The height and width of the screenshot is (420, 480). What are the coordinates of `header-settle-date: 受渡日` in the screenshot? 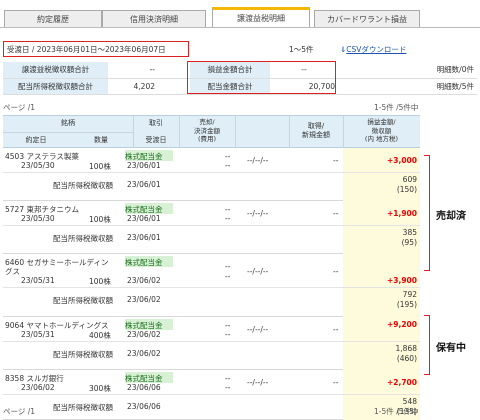 It's located at (156, 140).